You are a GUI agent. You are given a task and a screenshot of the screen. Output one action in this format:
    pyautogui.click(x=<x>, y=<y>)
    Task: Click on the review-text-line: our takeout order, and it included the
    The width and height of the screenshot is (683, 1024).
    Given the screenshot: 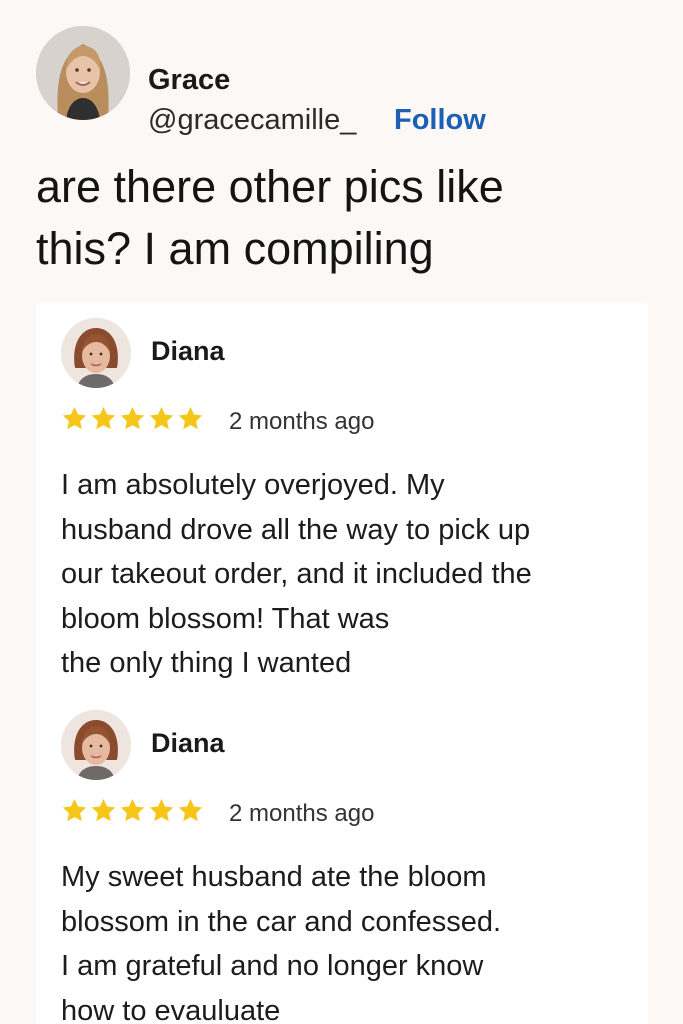 What is the action you would take?
    pyautogui.click(x=296, y=574)
    